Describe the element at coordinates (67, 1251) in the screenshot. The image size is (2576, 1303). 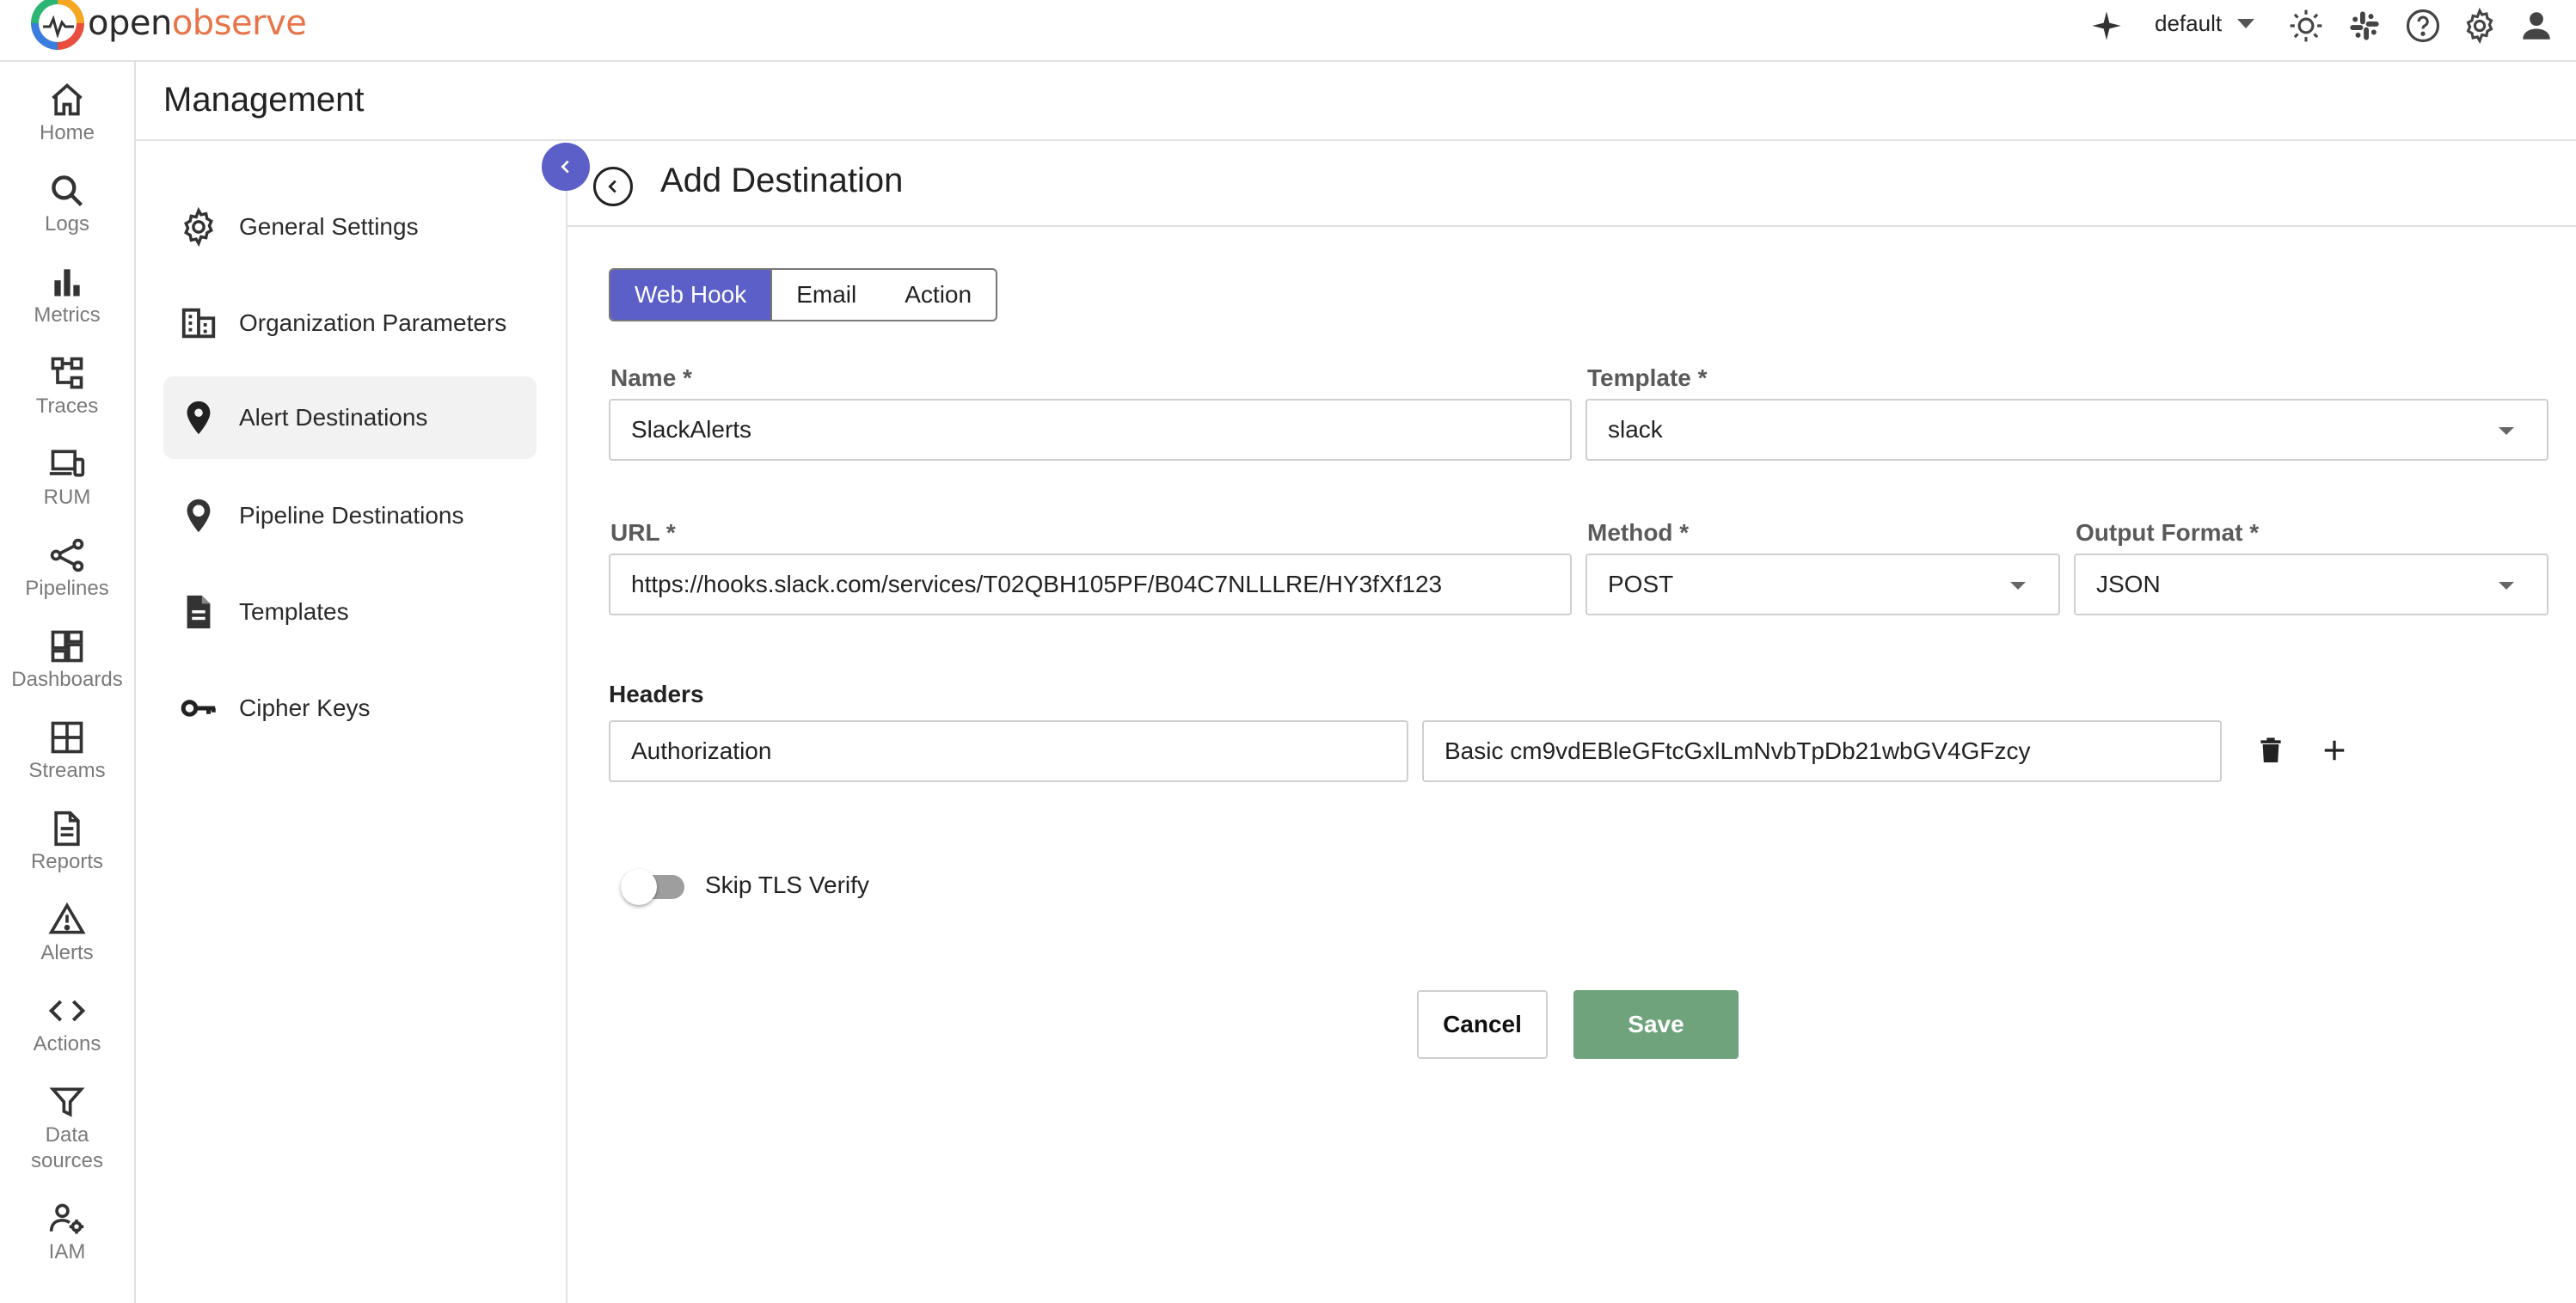
I see `nav-label: IAM` at that location.